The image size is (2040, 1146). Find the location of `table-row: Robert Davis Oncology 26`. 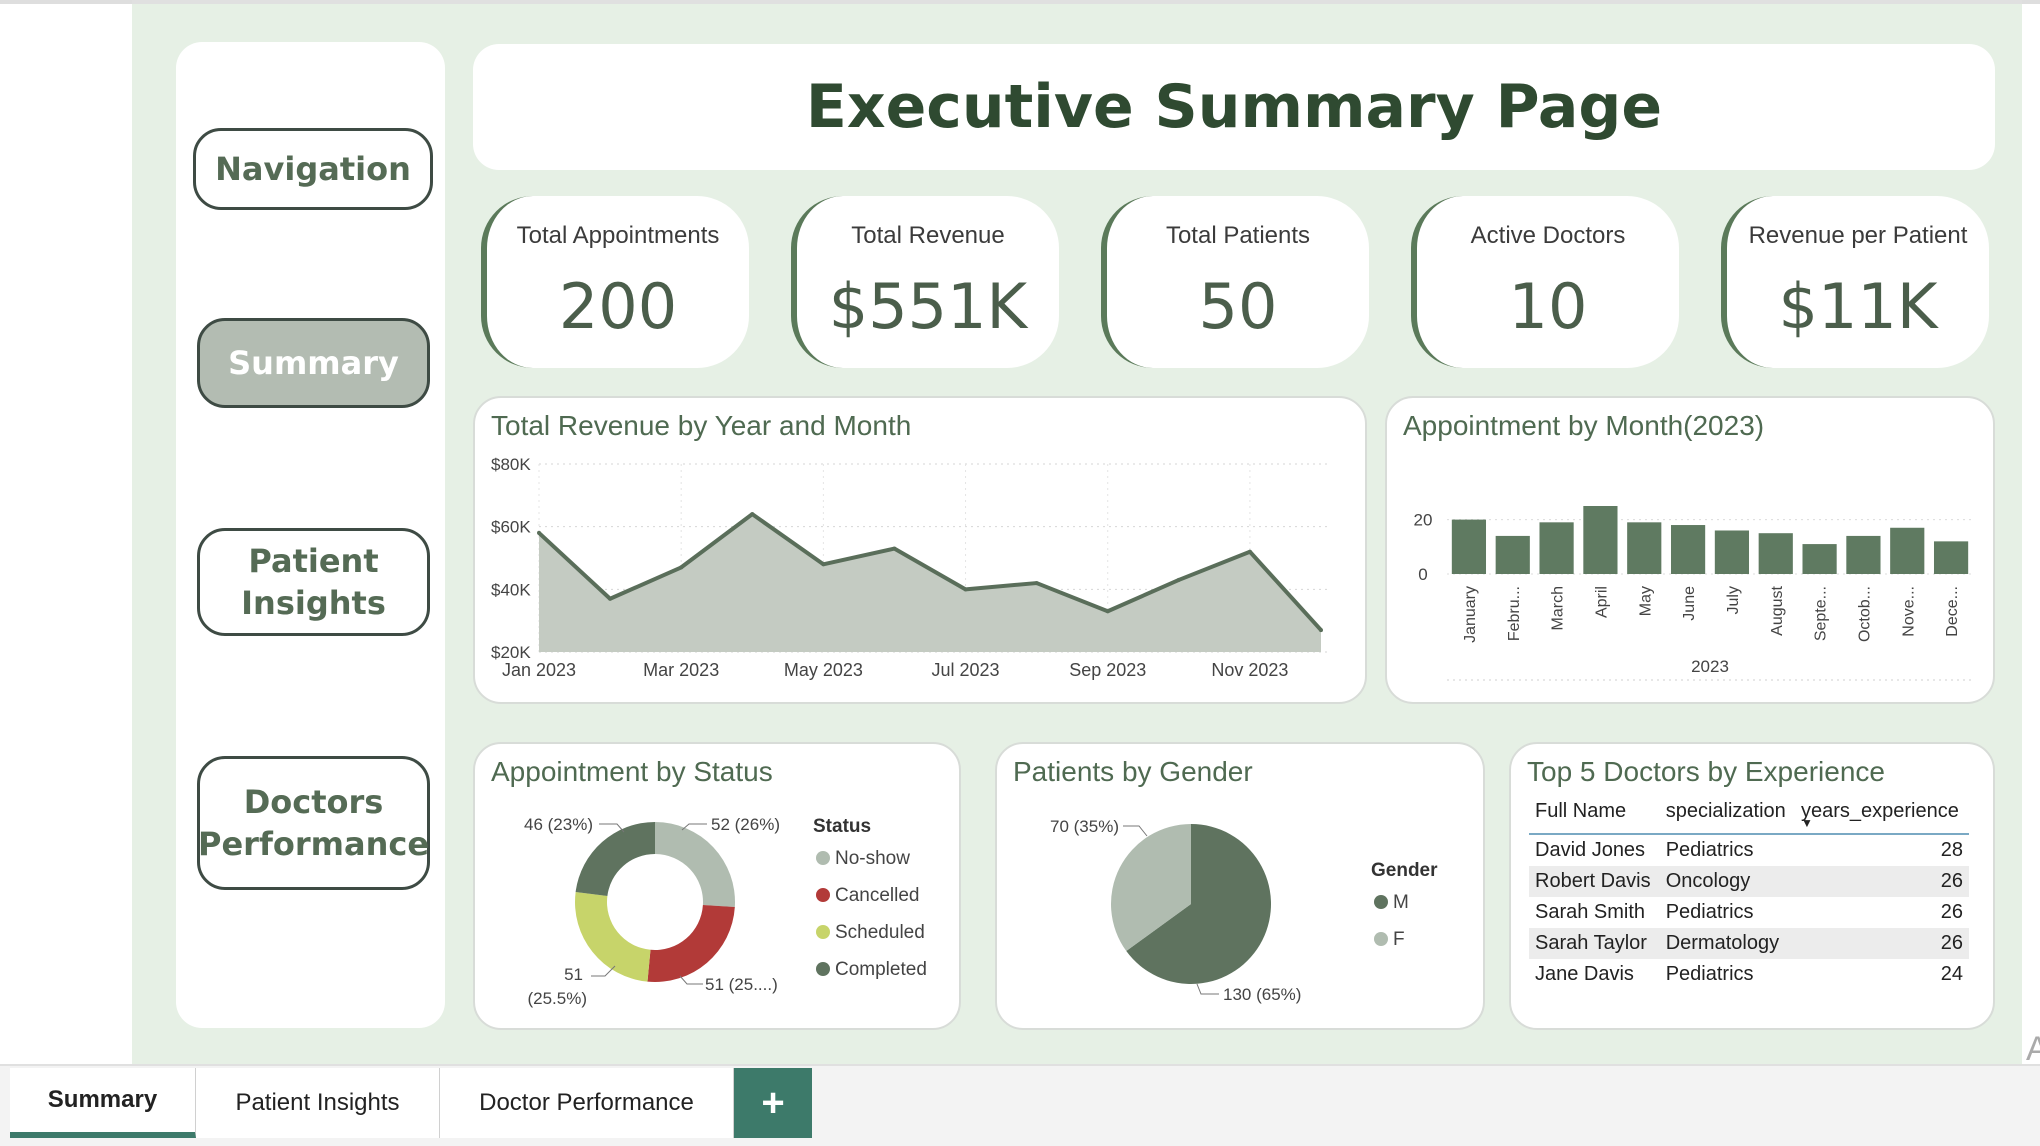

table-row: Robert Davis Oncology 26 is located at coordinates (1749, 881).